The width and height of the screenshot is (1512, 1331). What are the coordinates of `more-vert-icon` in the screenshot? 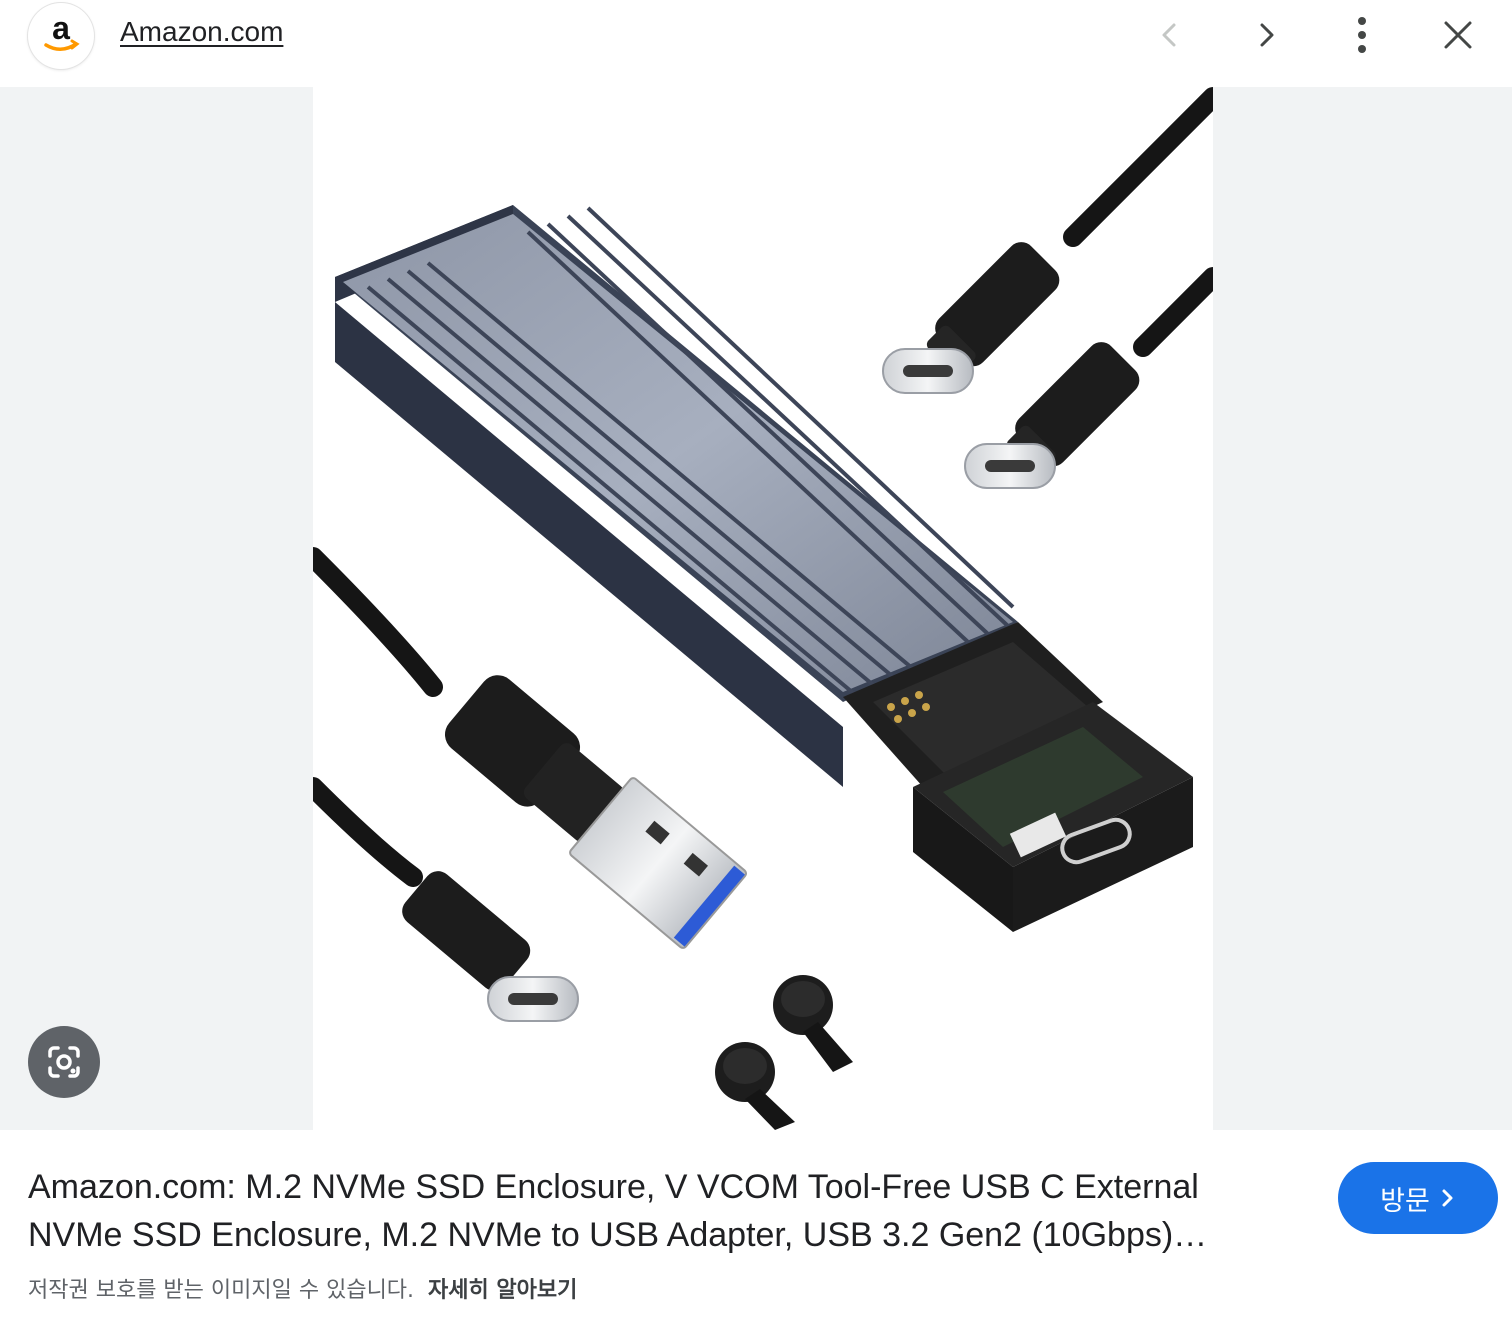 It's located at (1362, 35).